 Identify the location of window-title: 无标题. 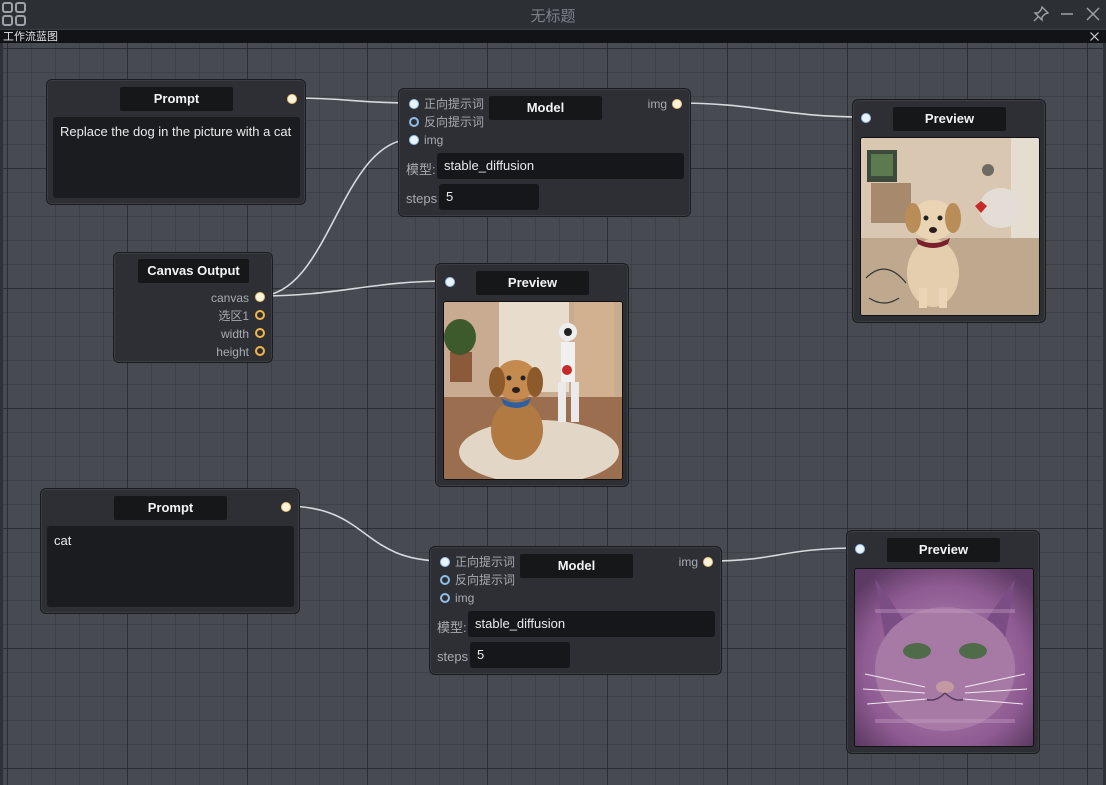
(553, 16).